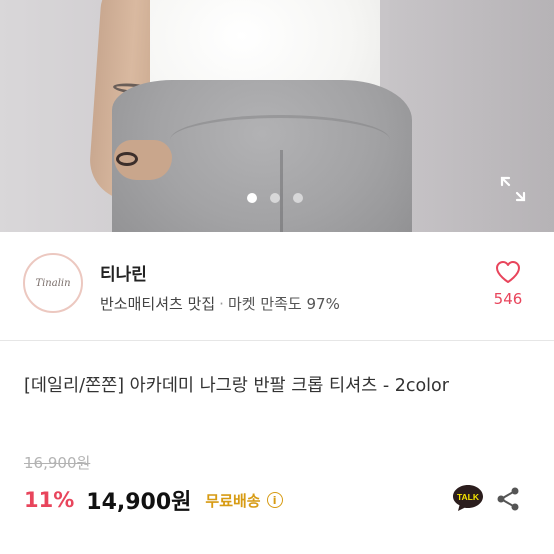 The width and height of the screenshot is (554, 554). I want to click on seller-logo-text: Tinalin, so click(53, 283).